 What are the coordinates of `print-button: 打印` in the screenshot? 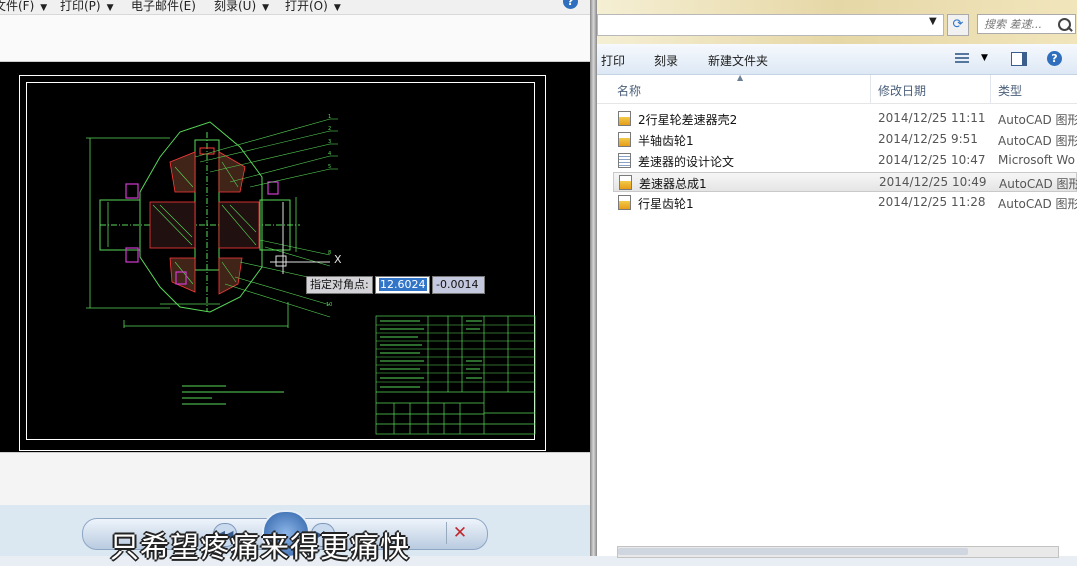 It's located at (613, 60).